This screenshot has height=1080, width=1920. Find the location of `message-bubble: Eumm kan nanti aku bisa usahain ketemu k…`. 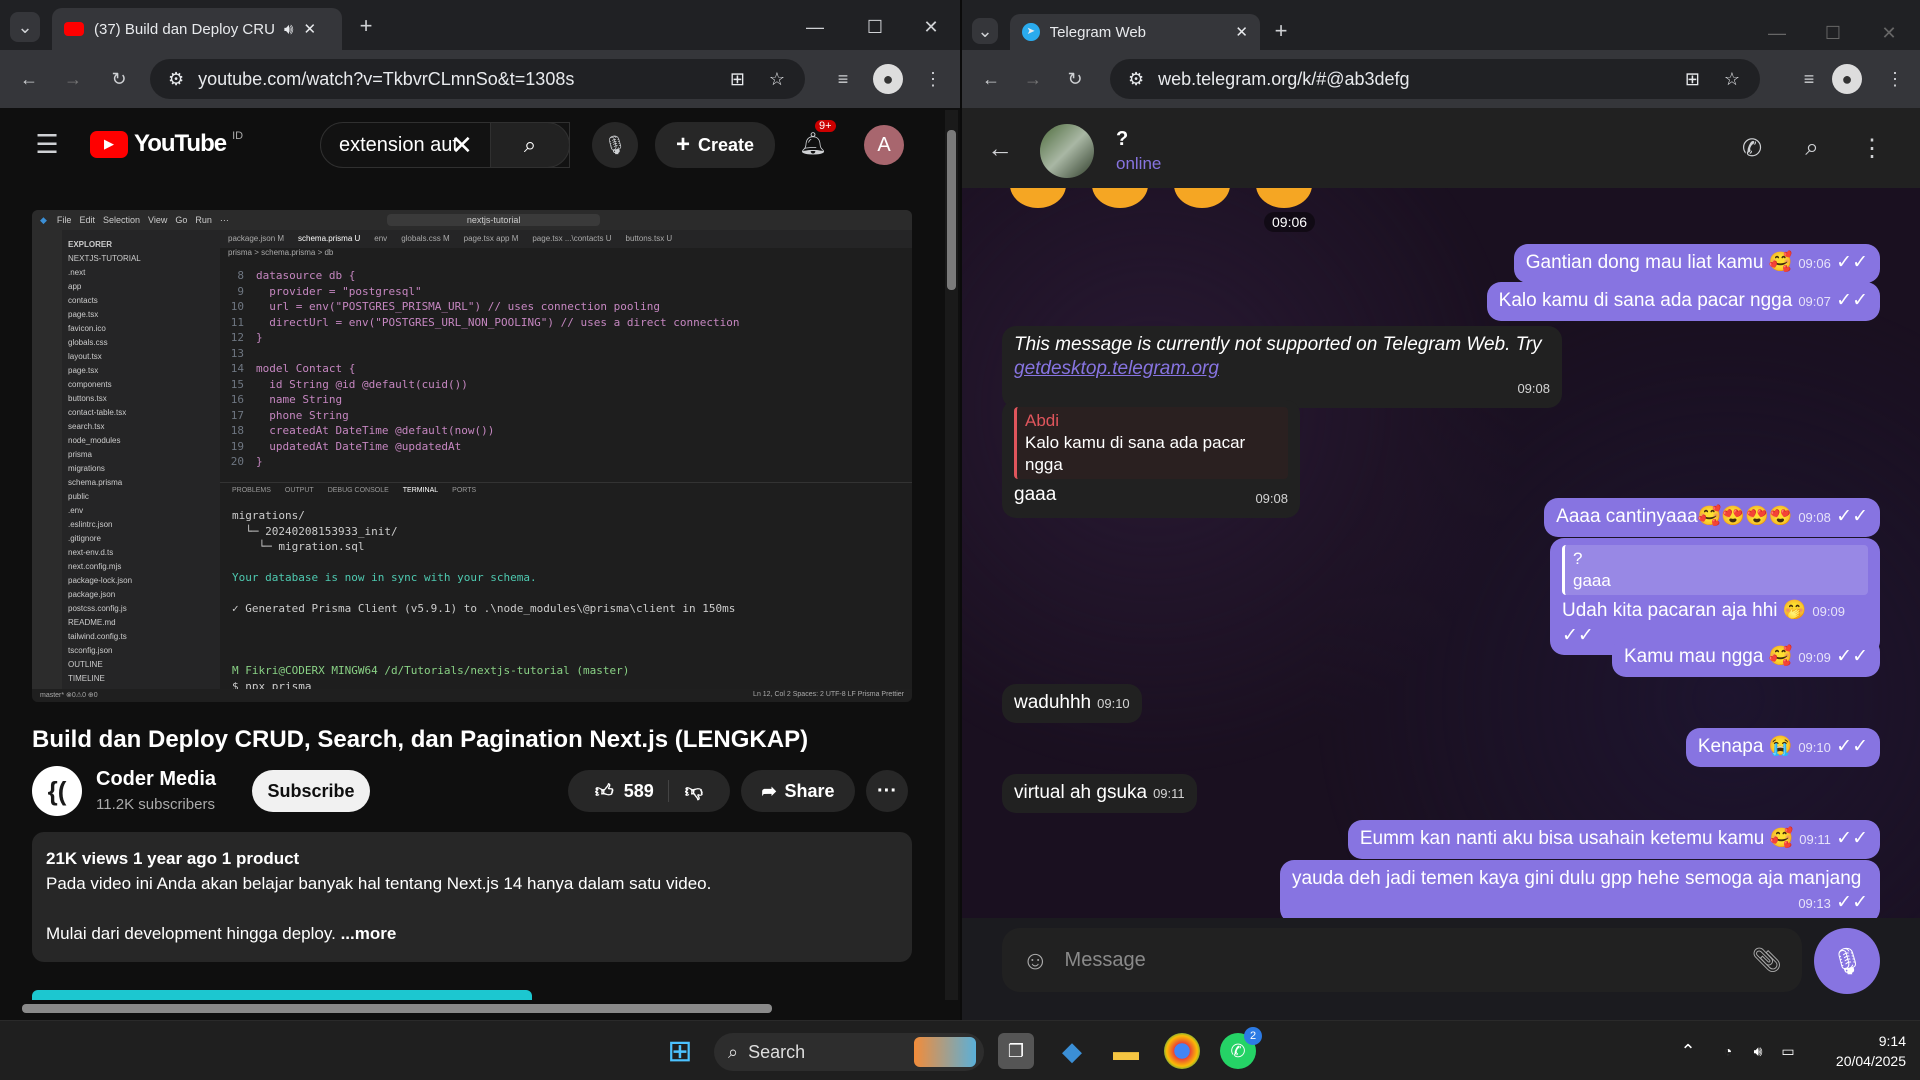

message-bubble: Eumm kan nanti aku bisa usahain ketemu k… is located at coordinates (1613, 839).